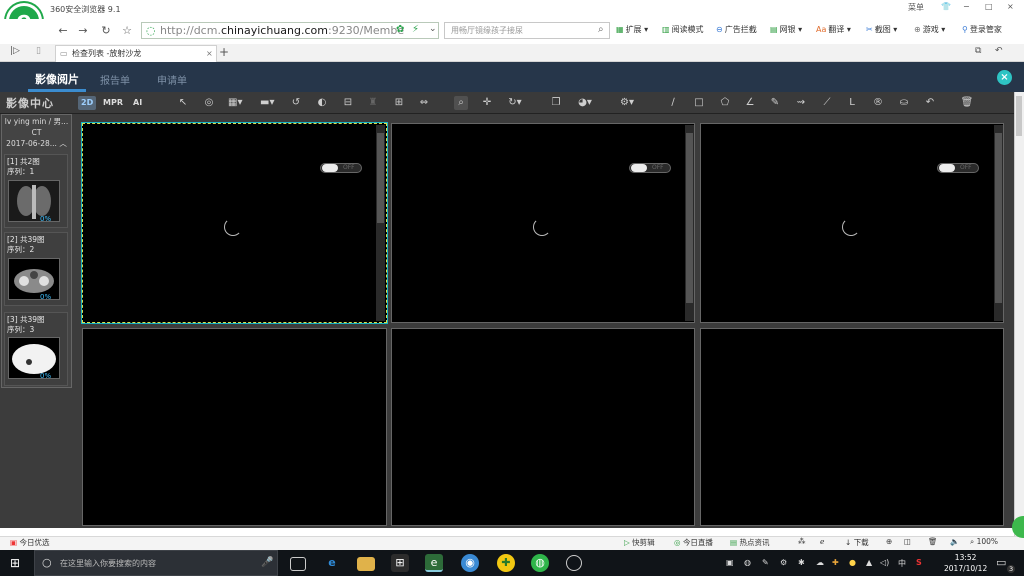 The image size is (1024, 576). Describe the element at coordinates (689, 218) in the screenshot. I see `viewport-2-scroll-thumb` at that location.